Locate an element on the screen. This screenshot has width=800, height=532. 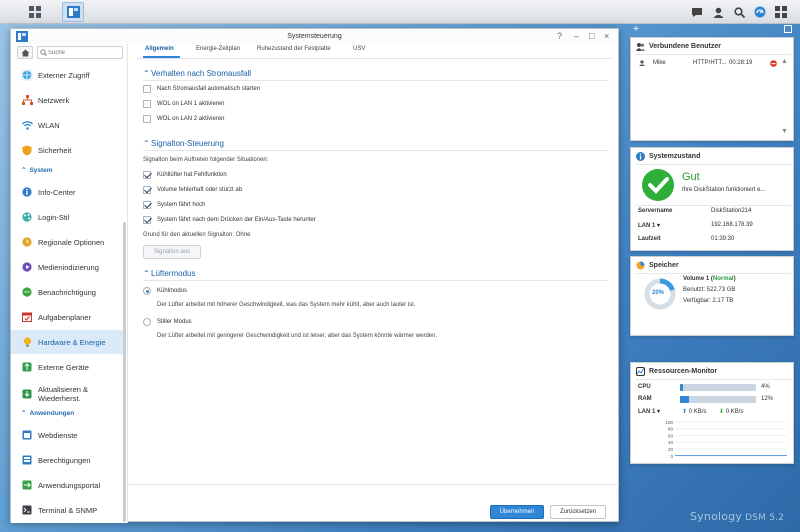
fan-quiet-mode-option: Stiller Modus is located at coordinates (167, 322).